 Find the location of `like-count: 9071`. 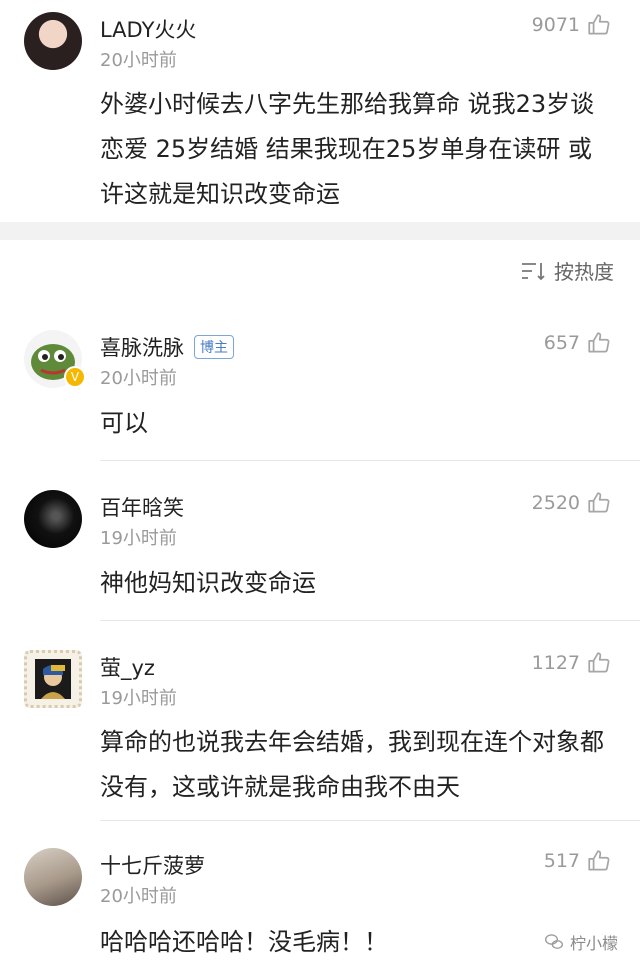

like-count: 9071 is located at coordinates (555, 25).